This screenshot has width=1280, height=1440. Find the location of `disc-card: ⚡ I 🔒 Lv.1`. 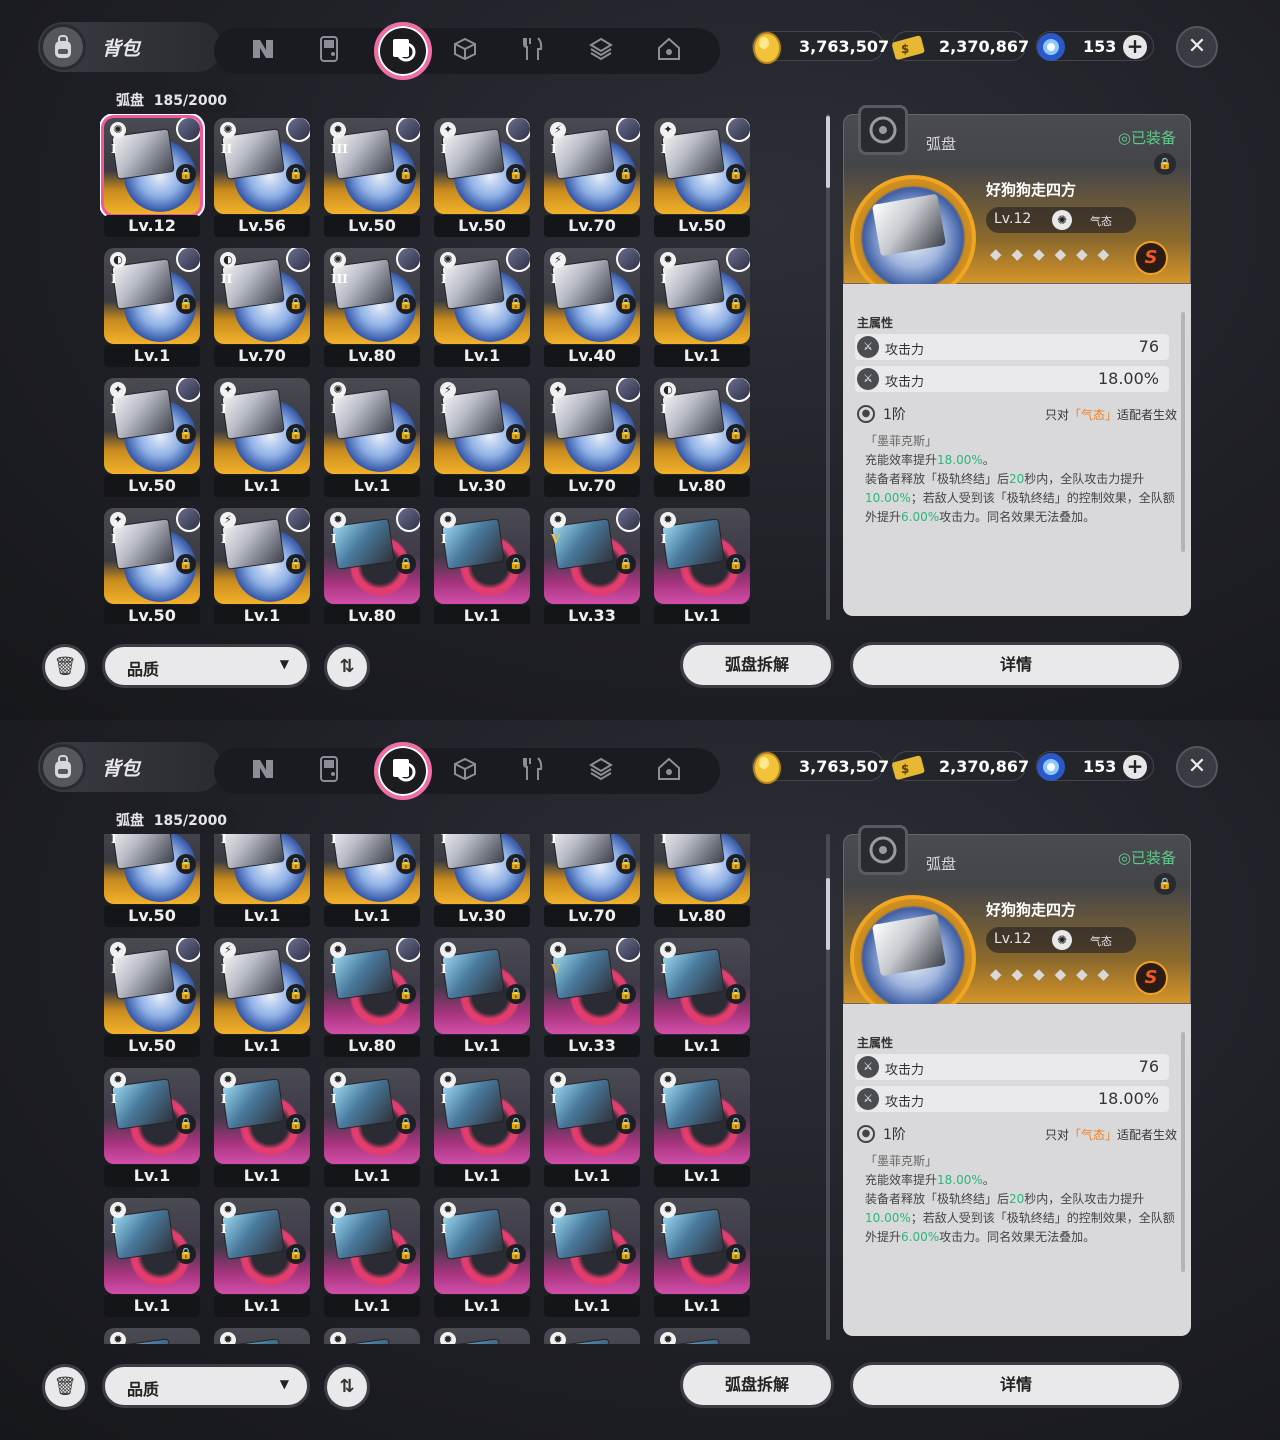

disc-card: ⚡ I 🔒 Lv.1 is located at coordinates (260, 997).